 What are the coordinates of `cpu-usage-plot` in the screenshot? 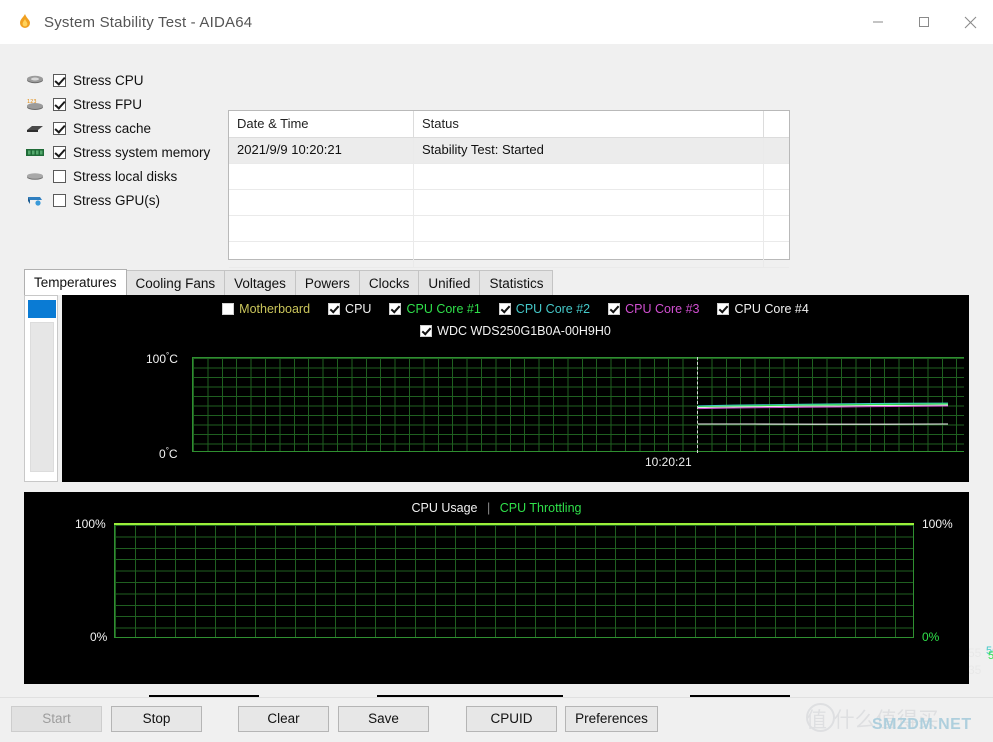 It's located at (514, 581).